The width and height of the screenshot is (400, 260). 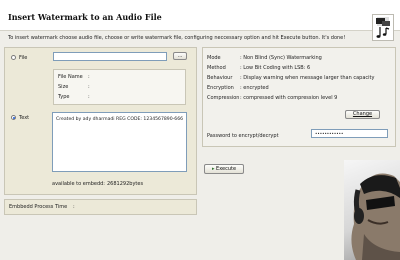 I want to click on page-title: Insert Watermark to an Audio File, so click(x=85, y=17).